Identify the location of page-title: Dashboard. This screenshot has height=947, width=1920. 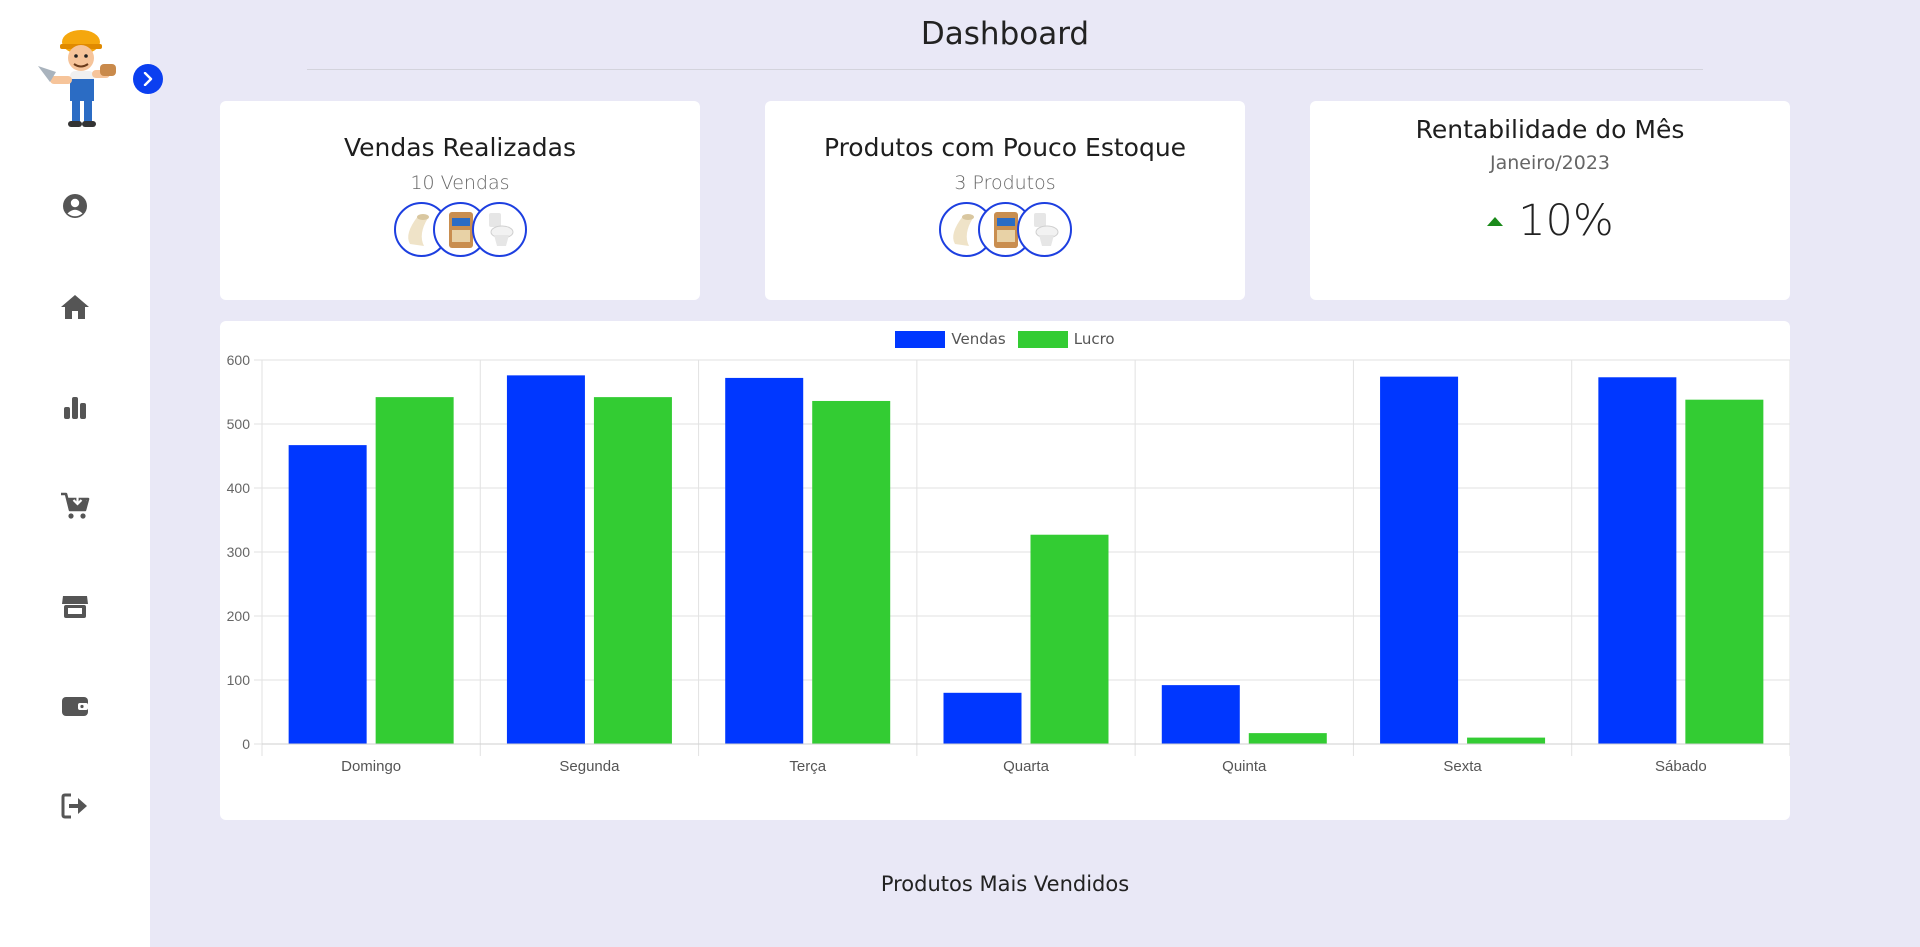
(1005, 34).